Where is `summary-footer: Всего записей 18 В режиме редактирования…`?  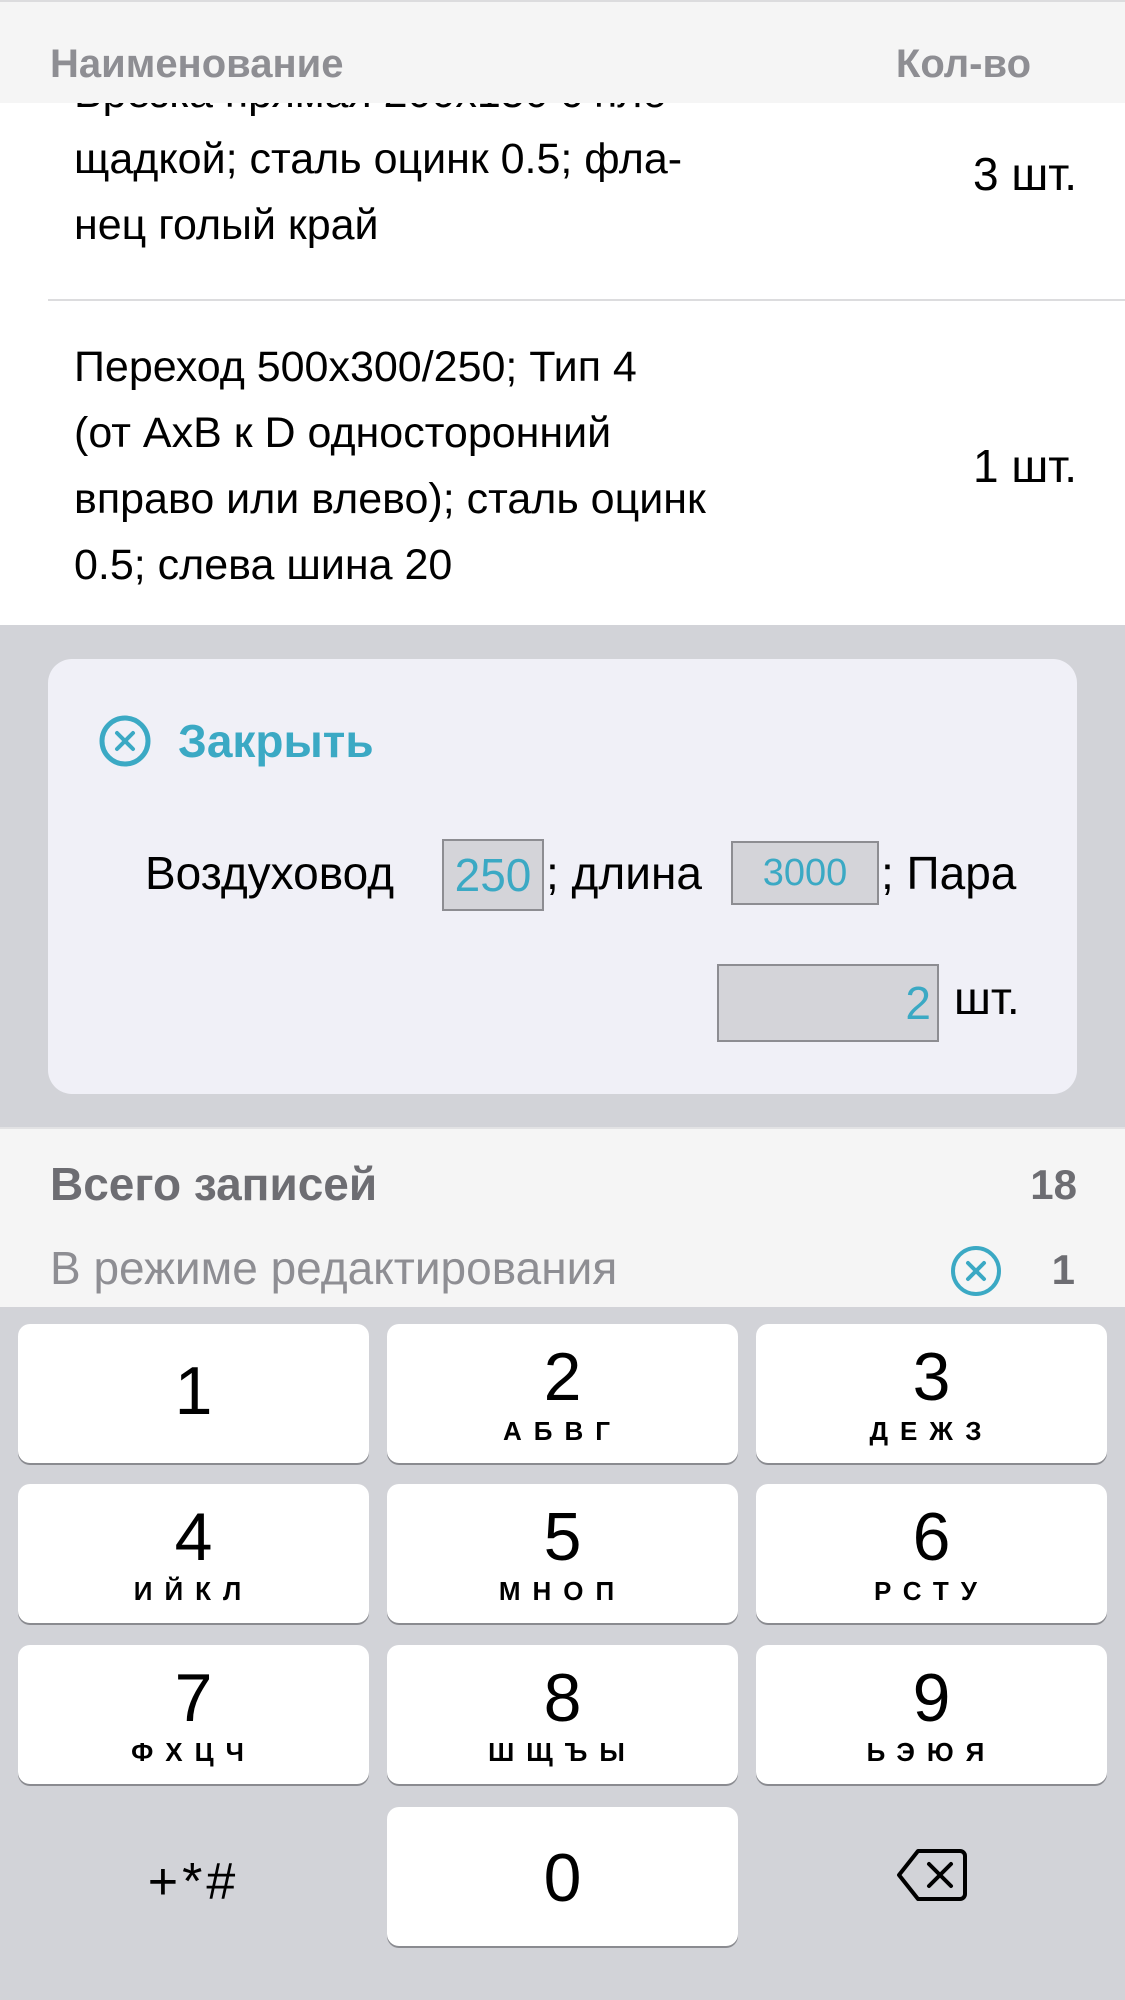
summary-footer: Всего записей 18 В режиме редактирования… is located at coordinates (562, 1217).